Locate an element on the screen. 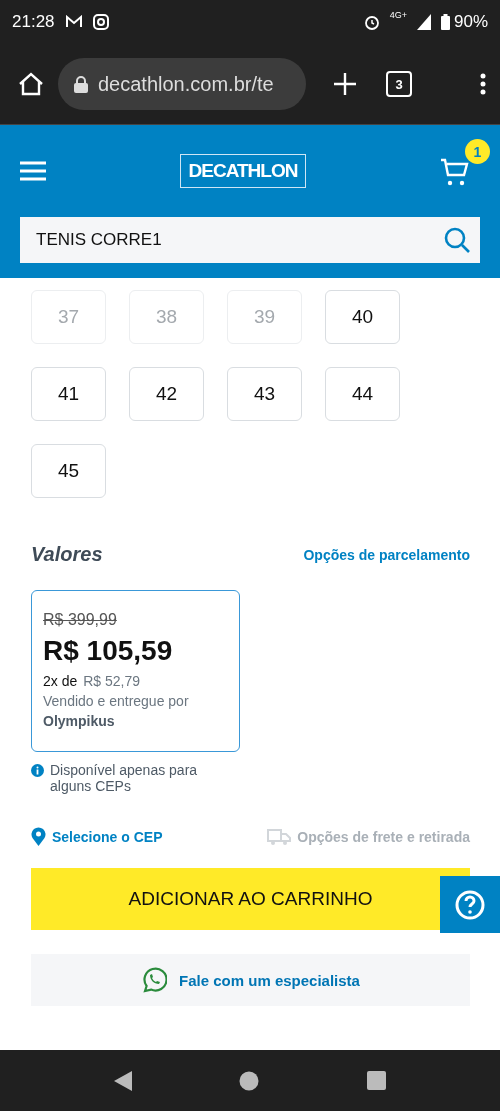  recents-icon is located at coordinates (377, 1080).